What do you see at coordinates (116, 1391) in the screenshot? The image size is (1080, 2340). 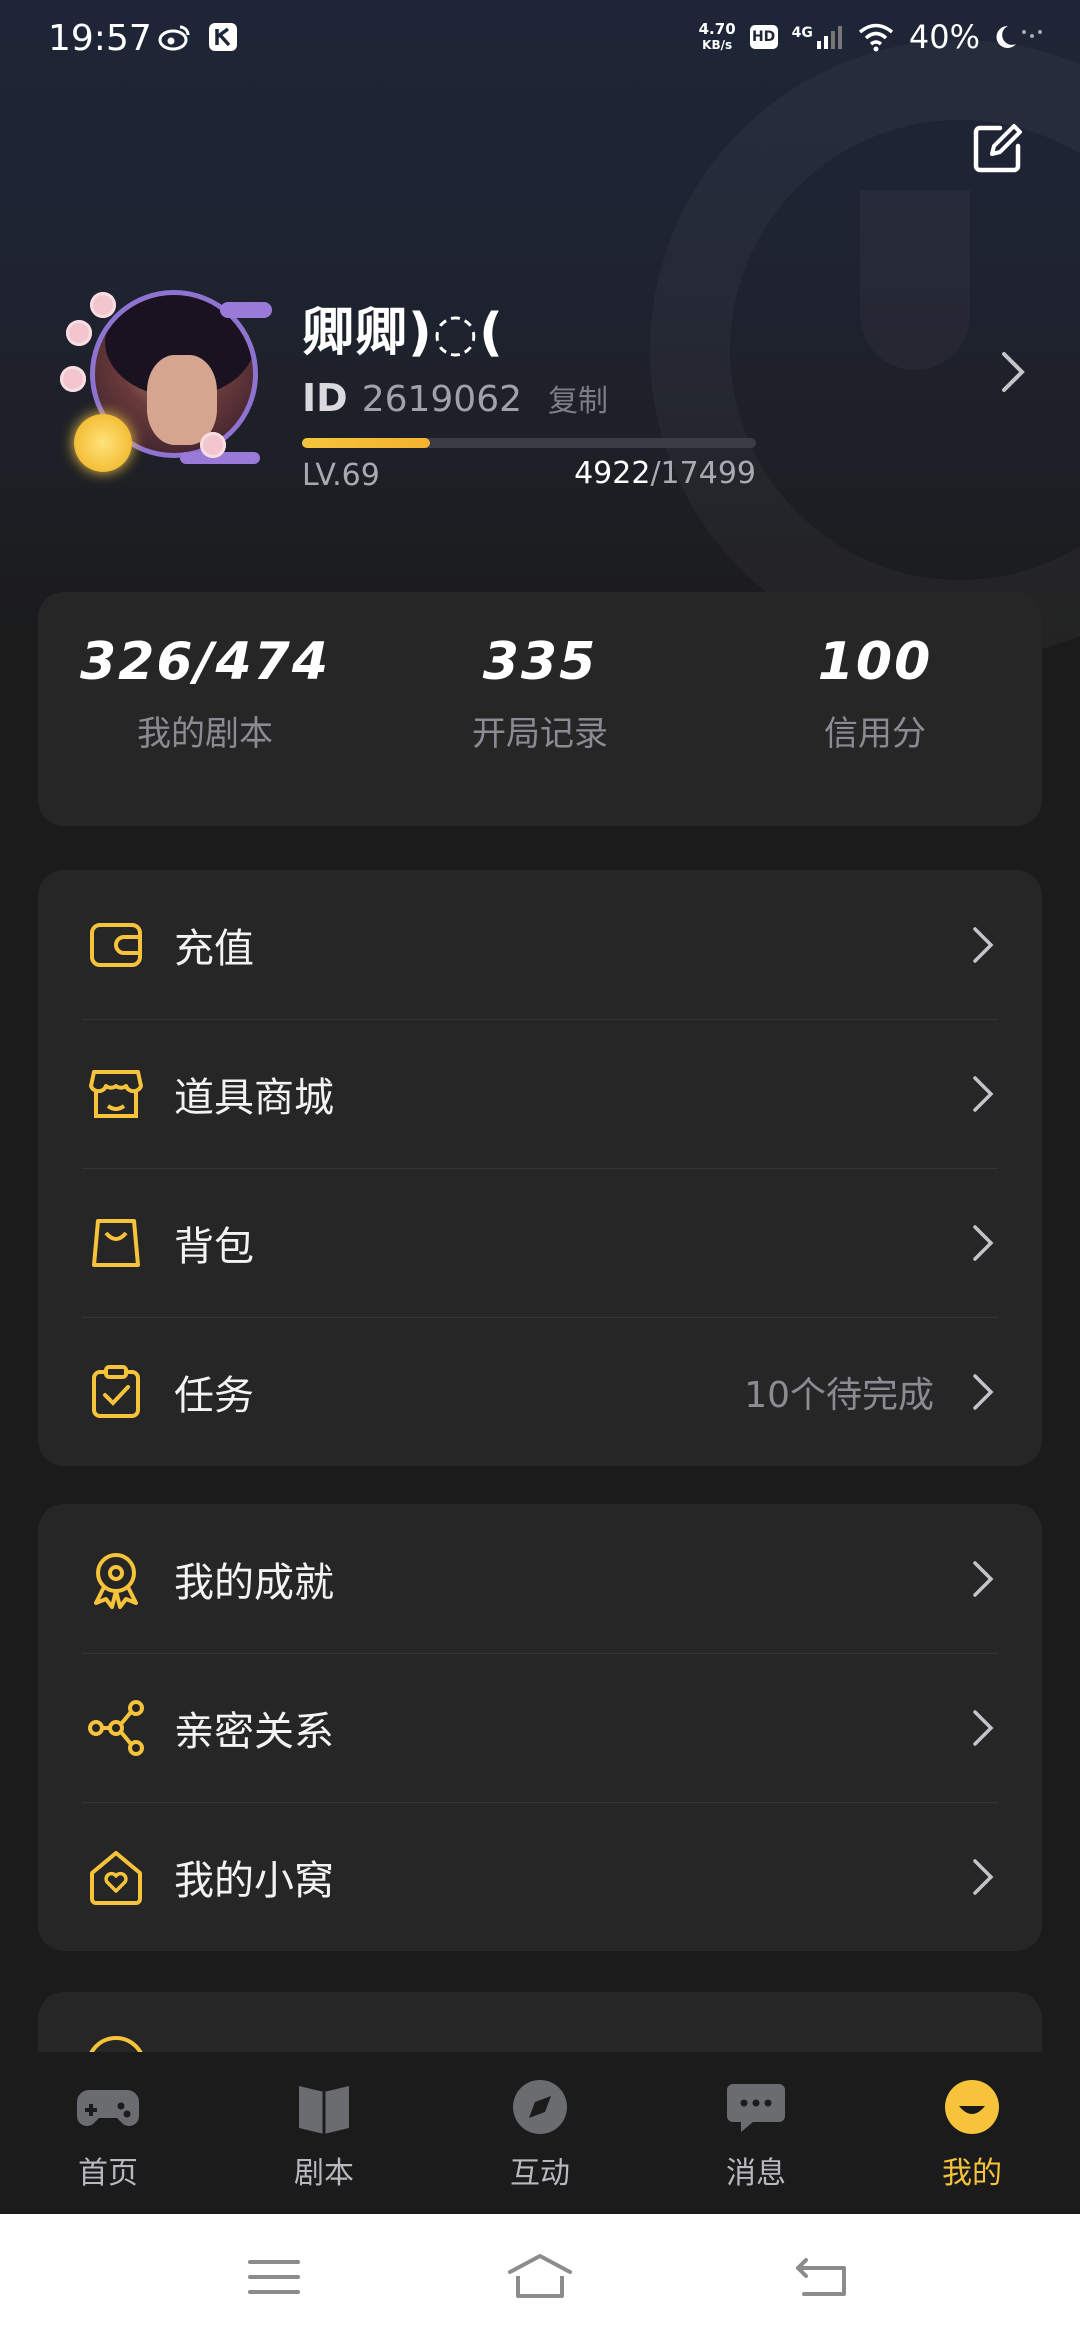 I see `task-icon` at bounding box center [116, 1391].